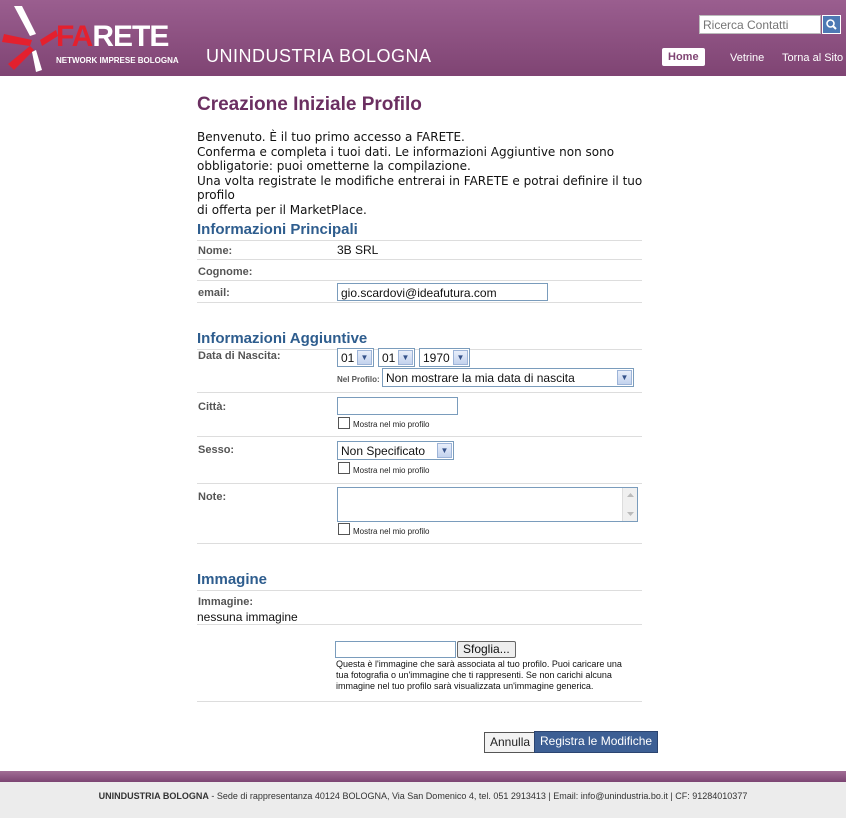  I want to click on textarea-scrollbar, so click(629, 504).